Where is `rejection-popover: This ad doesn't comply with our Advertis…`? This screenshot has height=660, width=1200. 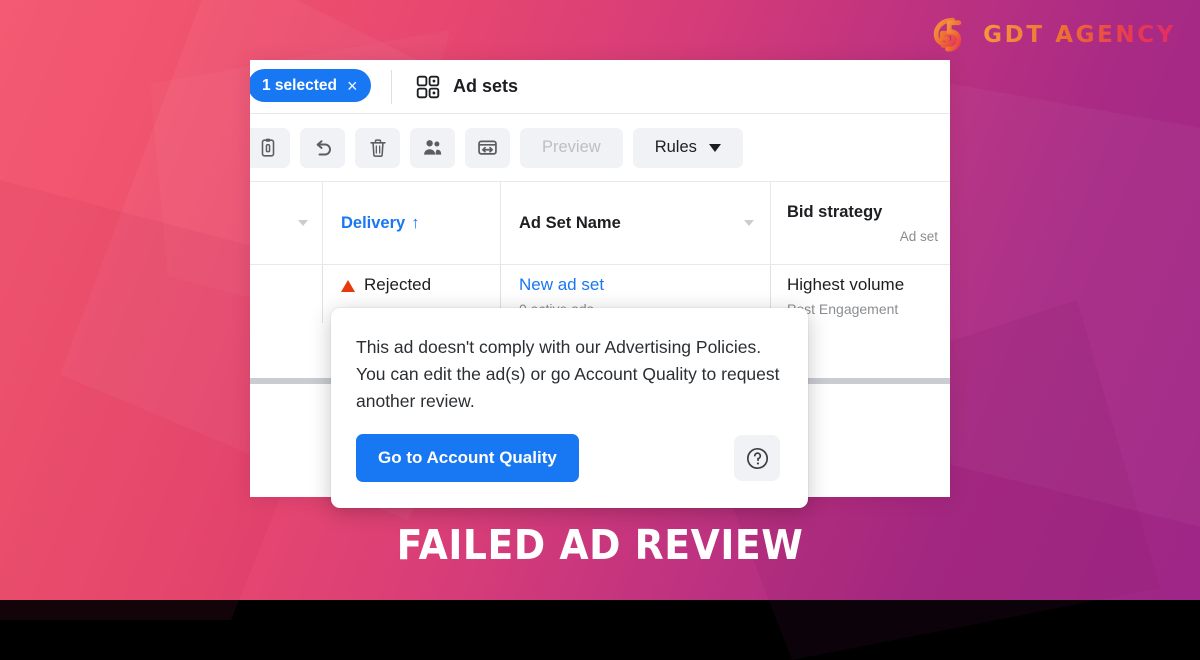
rejection-popover: This ad doesn't comply with our Advertis… is located at coordinates (569, 408).